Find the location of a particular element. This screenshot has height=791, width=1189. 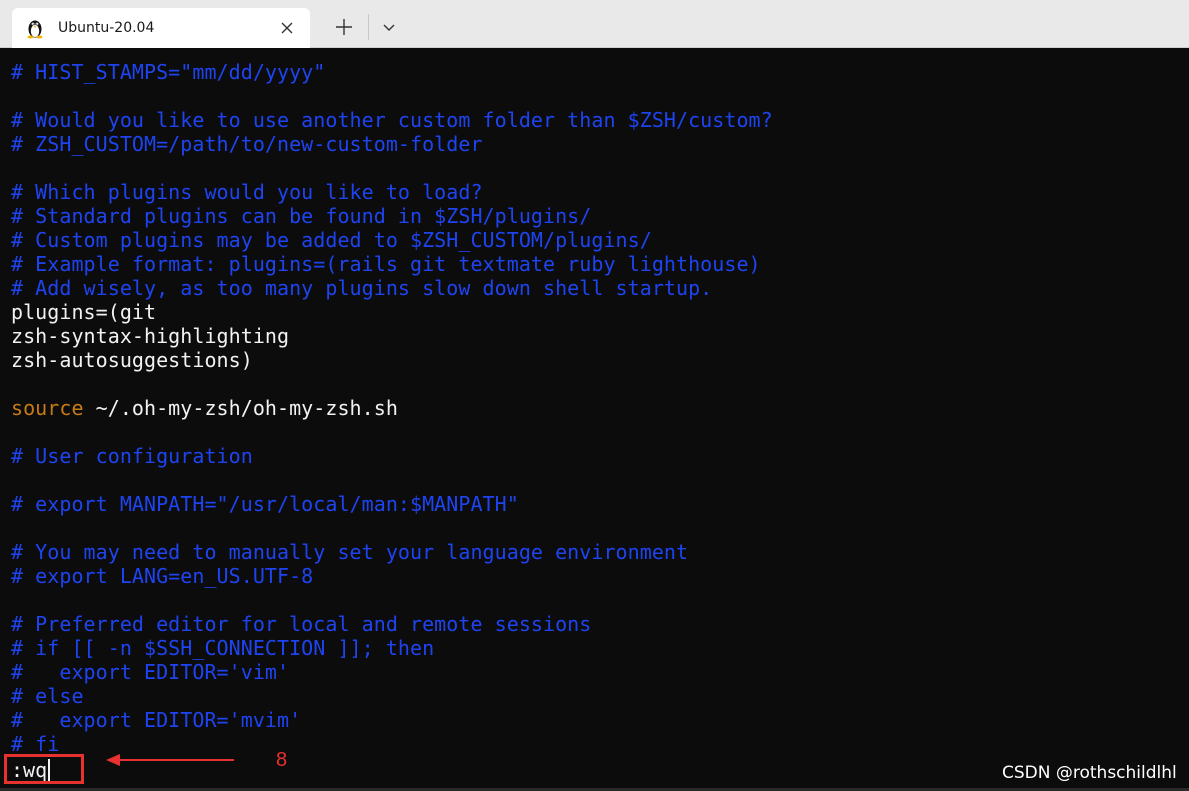

line-text: plugins=(git is located at coordinates (84, 312).